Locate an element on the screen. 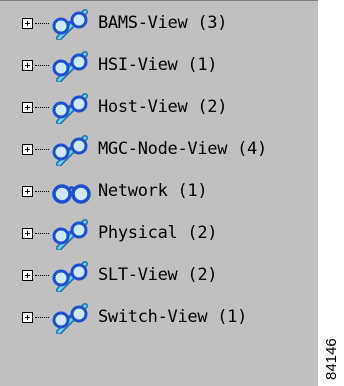  figure-id: 84146 is located at coordinates (331, 359).